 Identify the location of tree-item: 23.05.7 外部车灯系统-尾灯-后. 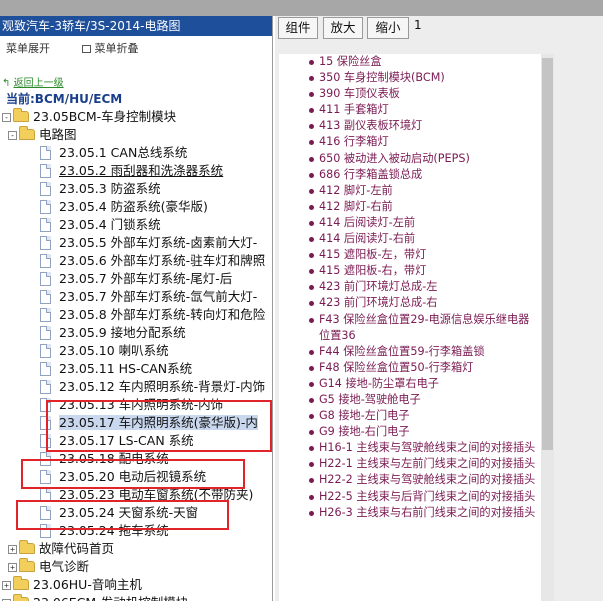
(136, 279).